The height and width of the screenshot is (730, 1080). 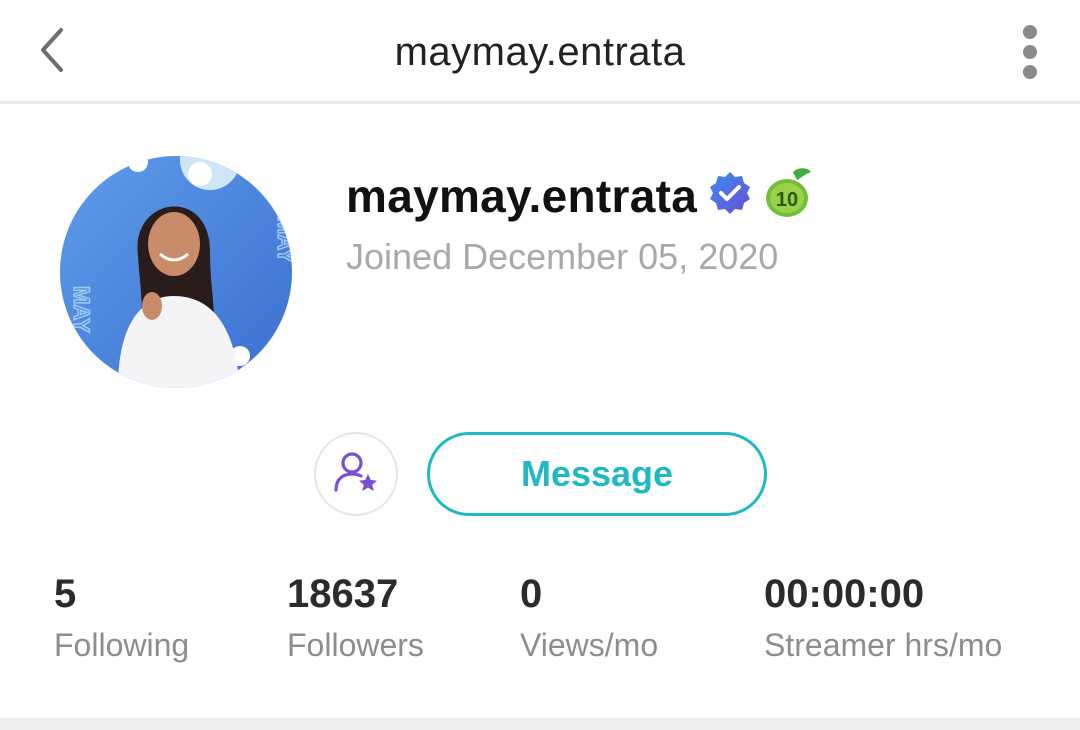 I want to click on stat-followers: 18637 Followers, so click(x=355, y=618).